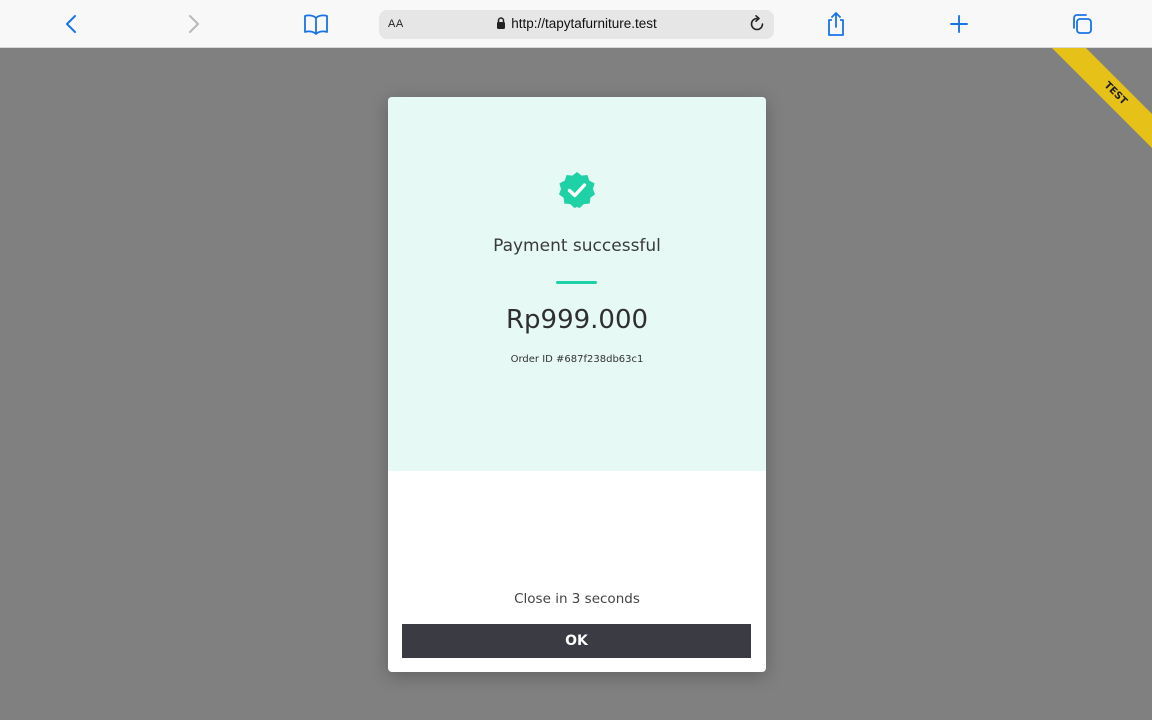 This screenshot has width=1152, height=720. Describe the element at coordinates (577, 246) in the screenshot. I see `payment-status-title: Payment successful` at that location.